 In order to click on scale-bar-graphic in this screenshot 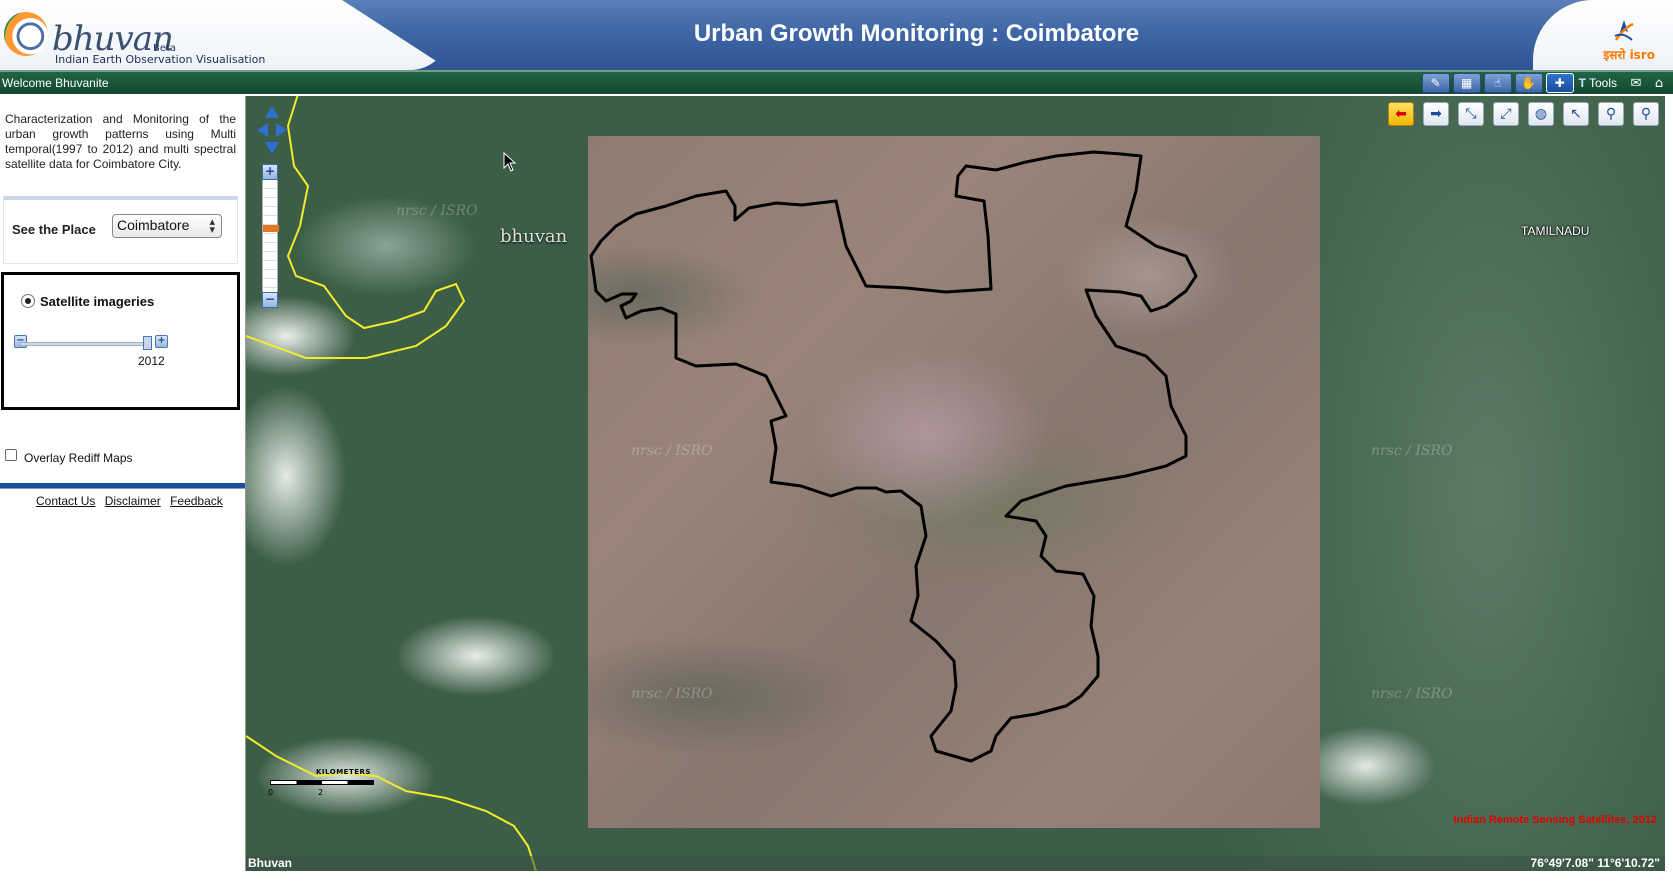, I will do `click(322, 782)`.